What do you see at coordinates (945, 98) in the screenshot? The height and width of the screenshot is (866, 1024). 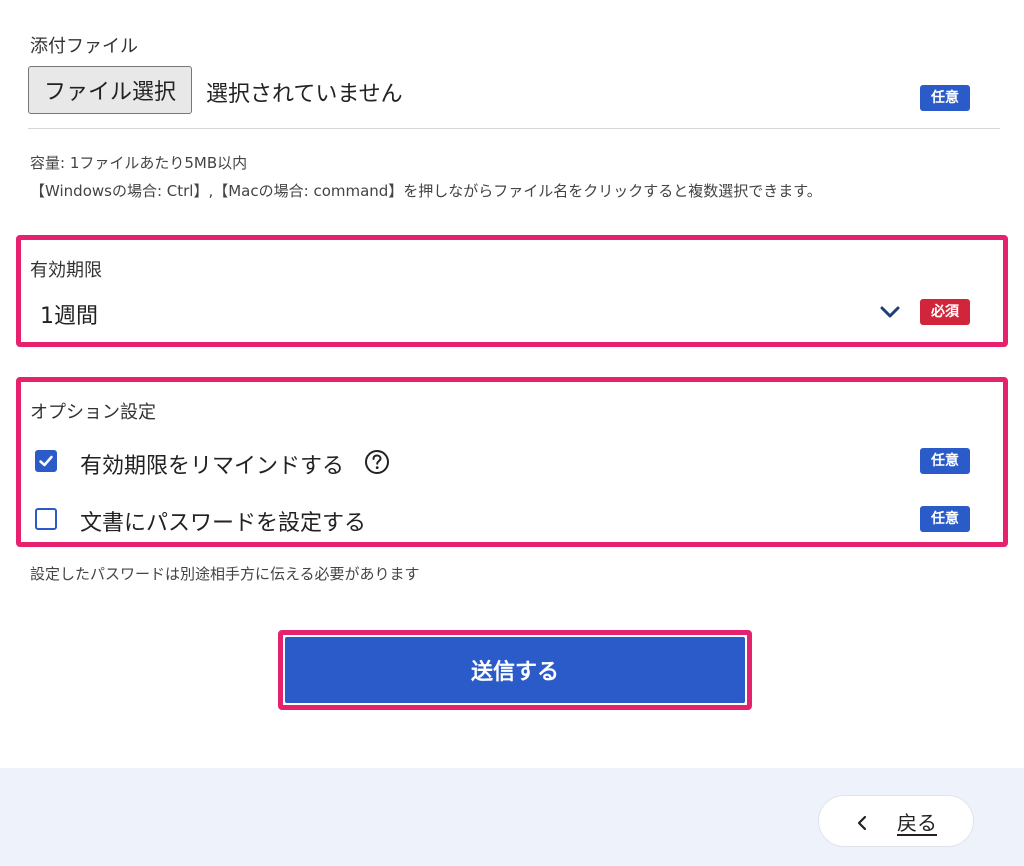 I see `attachment-optional-badge: 任意` at bounding box center [945, 98].